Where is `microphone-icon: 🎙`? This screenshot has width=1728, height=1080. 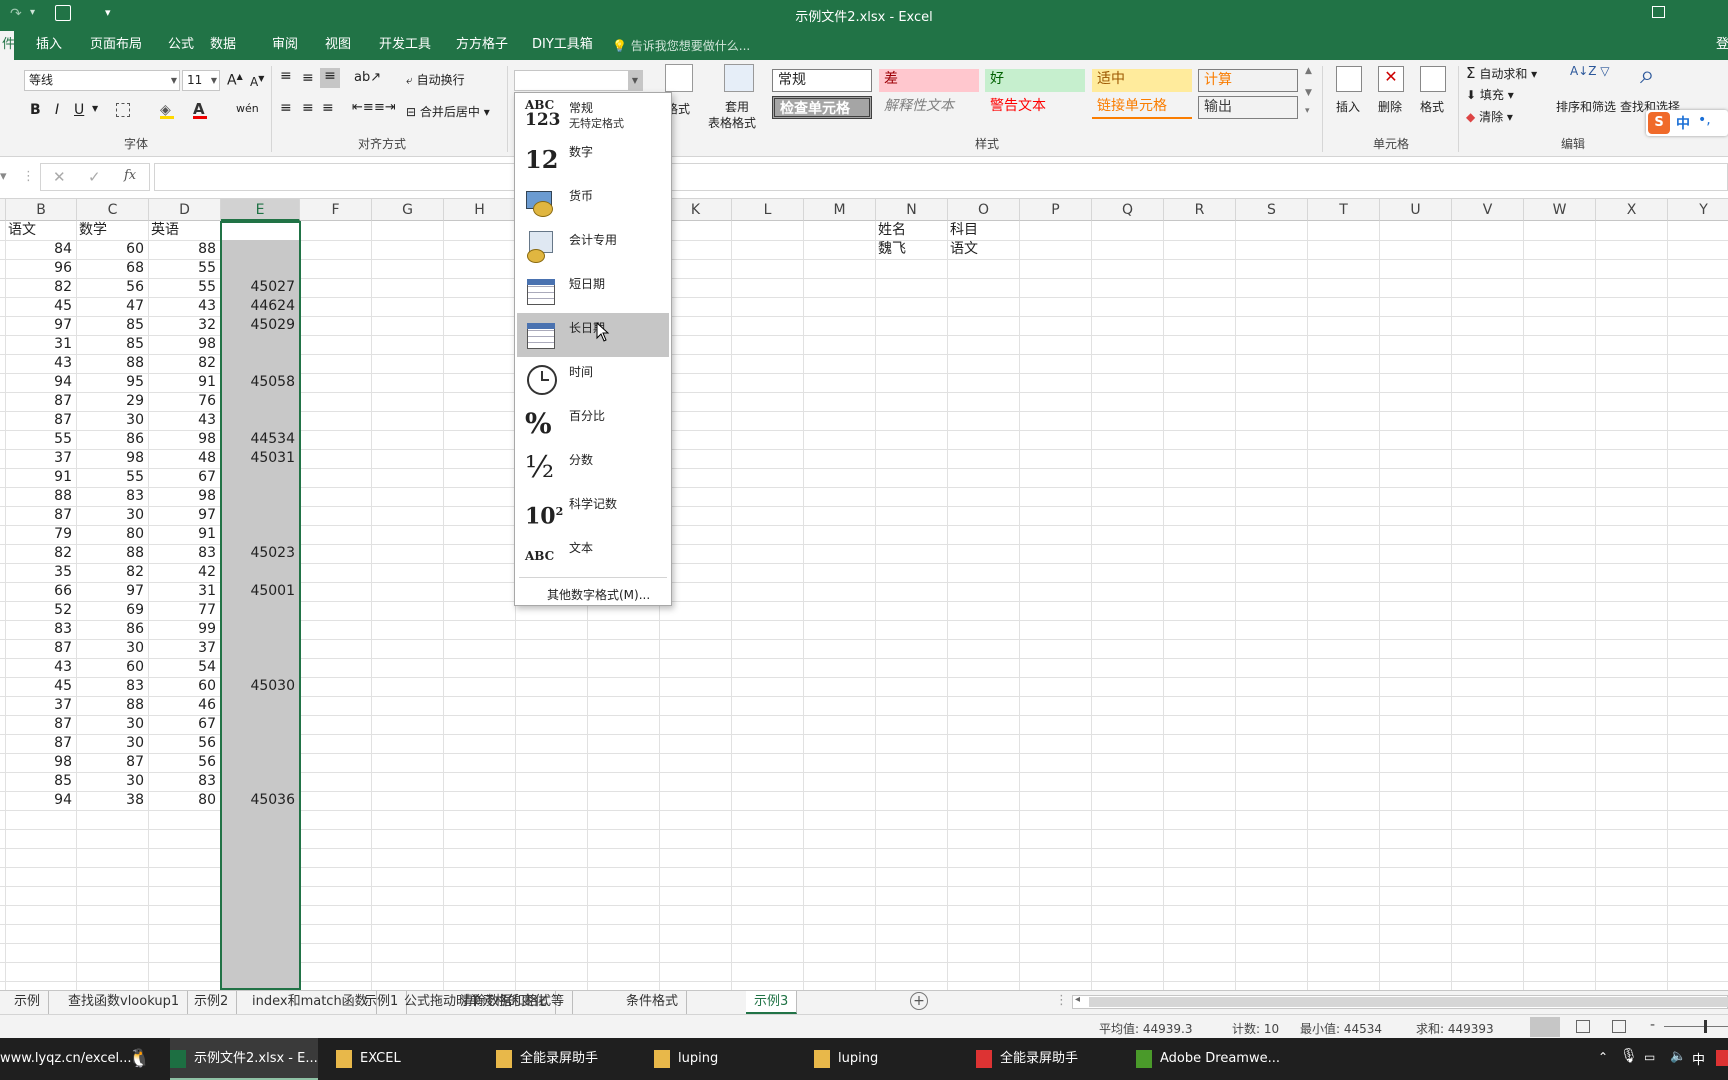
microphone-icon: 🎙 is located at coordinates (1629, 1056).